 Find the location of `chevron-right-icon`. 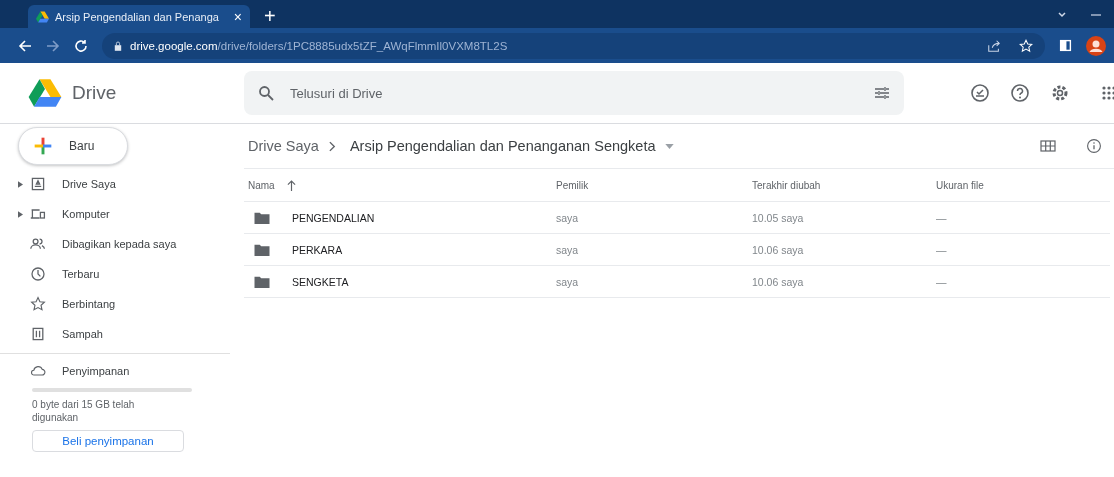

chevron-right-icon is located at coordinates (332, 146).